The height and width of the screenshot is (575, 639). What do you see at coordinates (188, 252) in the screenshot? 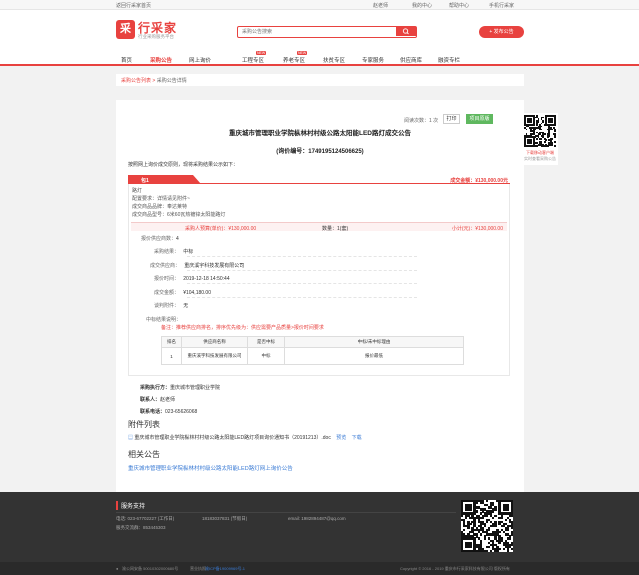
I see `result-value: 中标` at bounding box center [188, 252].